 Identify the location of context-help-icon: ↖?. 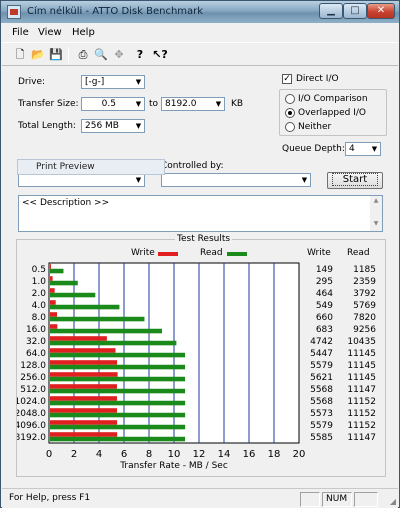
(160, 55).